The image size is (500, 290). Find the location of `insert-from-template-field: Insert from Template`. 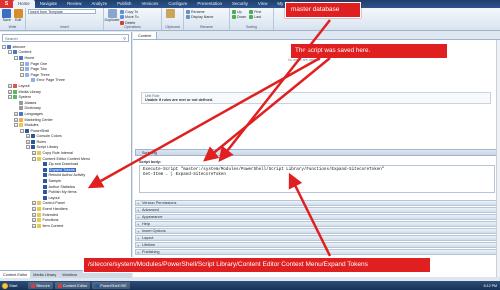

insert-from-template-field: Insert from Template is located at coordinates (62, 11).